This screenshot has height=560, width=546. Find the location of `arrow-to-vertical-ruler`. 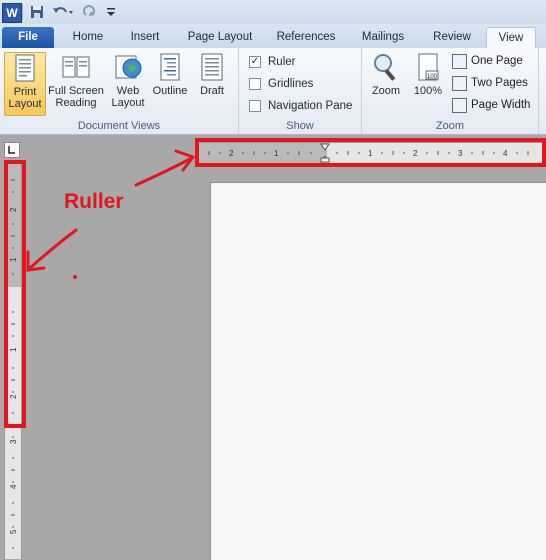

arrow-to-vertical-ruler is located at coordinates (53, 249).